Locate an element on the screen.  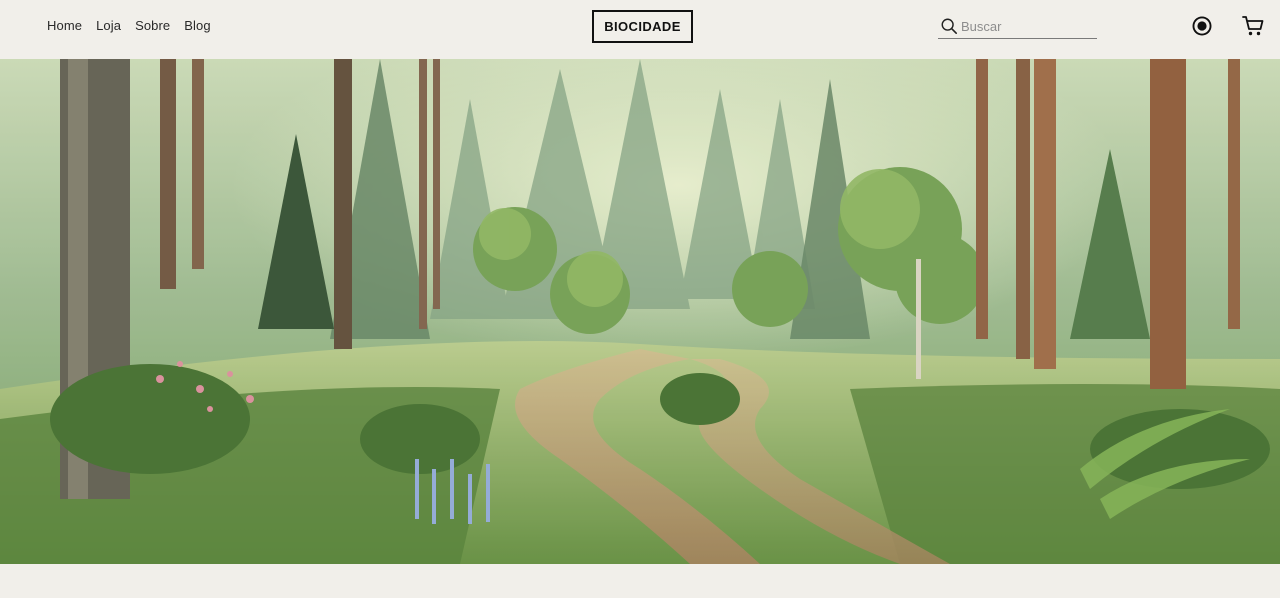
search-bar is located at coordinates (1017, 26).